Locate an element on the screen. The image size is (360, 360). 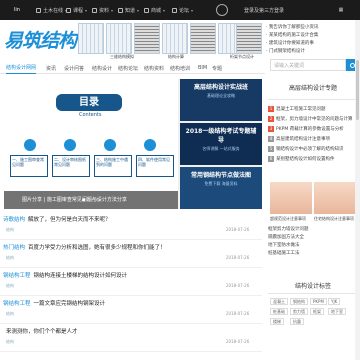
search-input: 请输入关键词 is located at coordinates (308, 65).